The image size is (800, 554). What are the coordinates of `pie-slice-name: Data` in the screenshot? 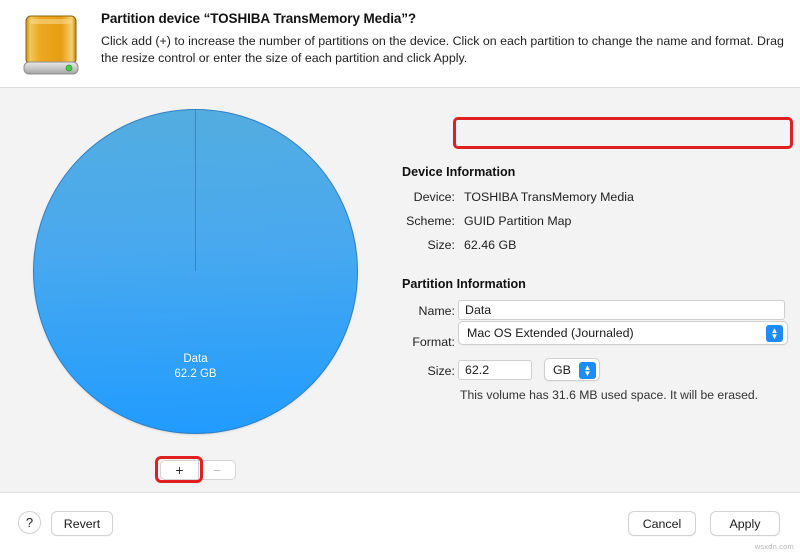 It's located at (195, 359).